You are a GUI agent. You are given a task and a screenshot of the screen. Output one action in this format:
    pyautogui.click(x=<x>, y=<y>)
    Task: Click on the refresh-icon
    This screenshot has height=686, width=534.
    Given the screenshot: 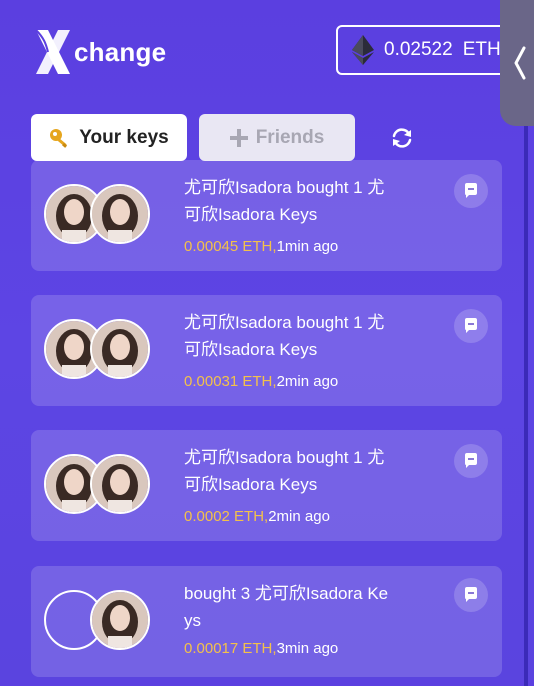 What is the action you would take?
    pyautogui.click(x=402, y=138)
    